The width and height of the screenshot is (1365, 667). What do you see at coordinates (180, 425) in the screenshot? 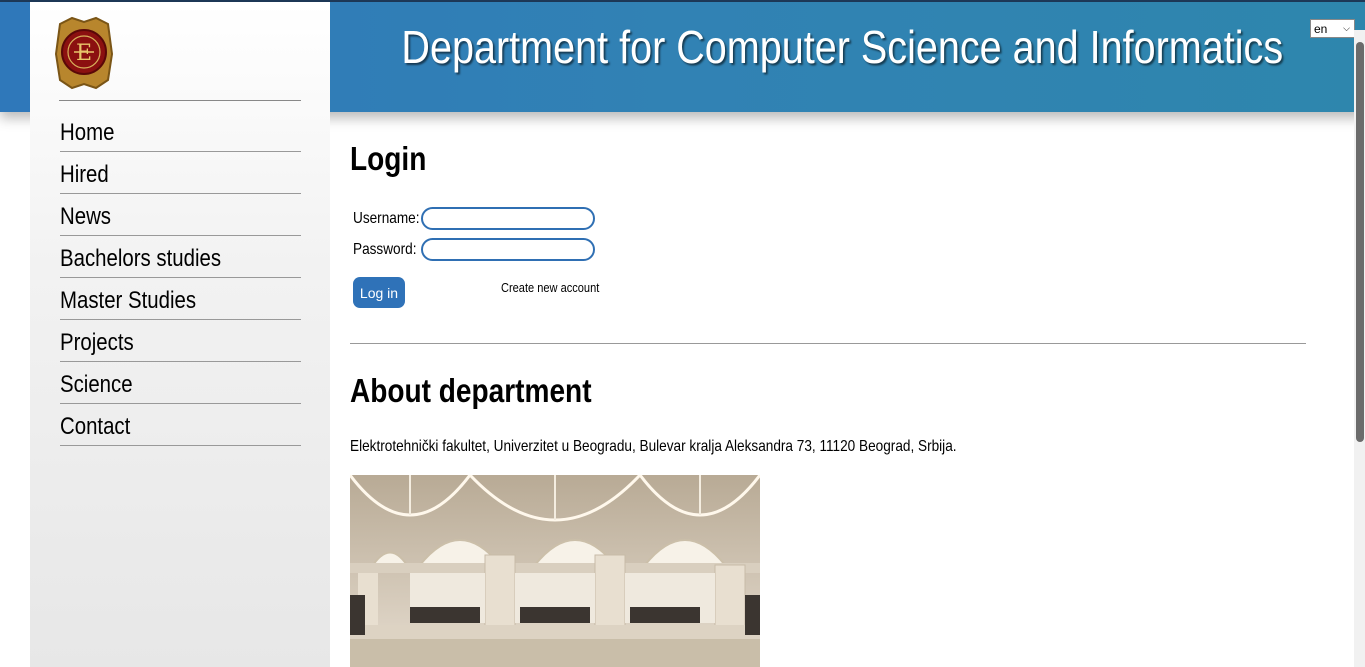
I see `nav-item-contact: Contact` at bounding box center [180, 425].